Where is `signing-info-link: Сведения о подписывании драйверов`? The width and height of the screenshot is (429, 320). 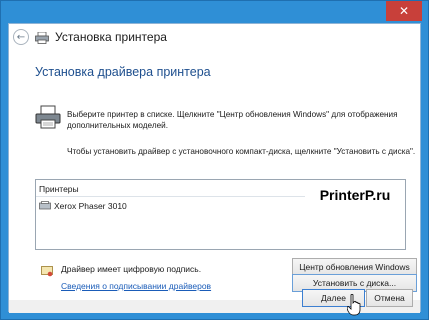
signing-info-link: Сведения о подписывании драйверов is located at coordinates (136, 286).